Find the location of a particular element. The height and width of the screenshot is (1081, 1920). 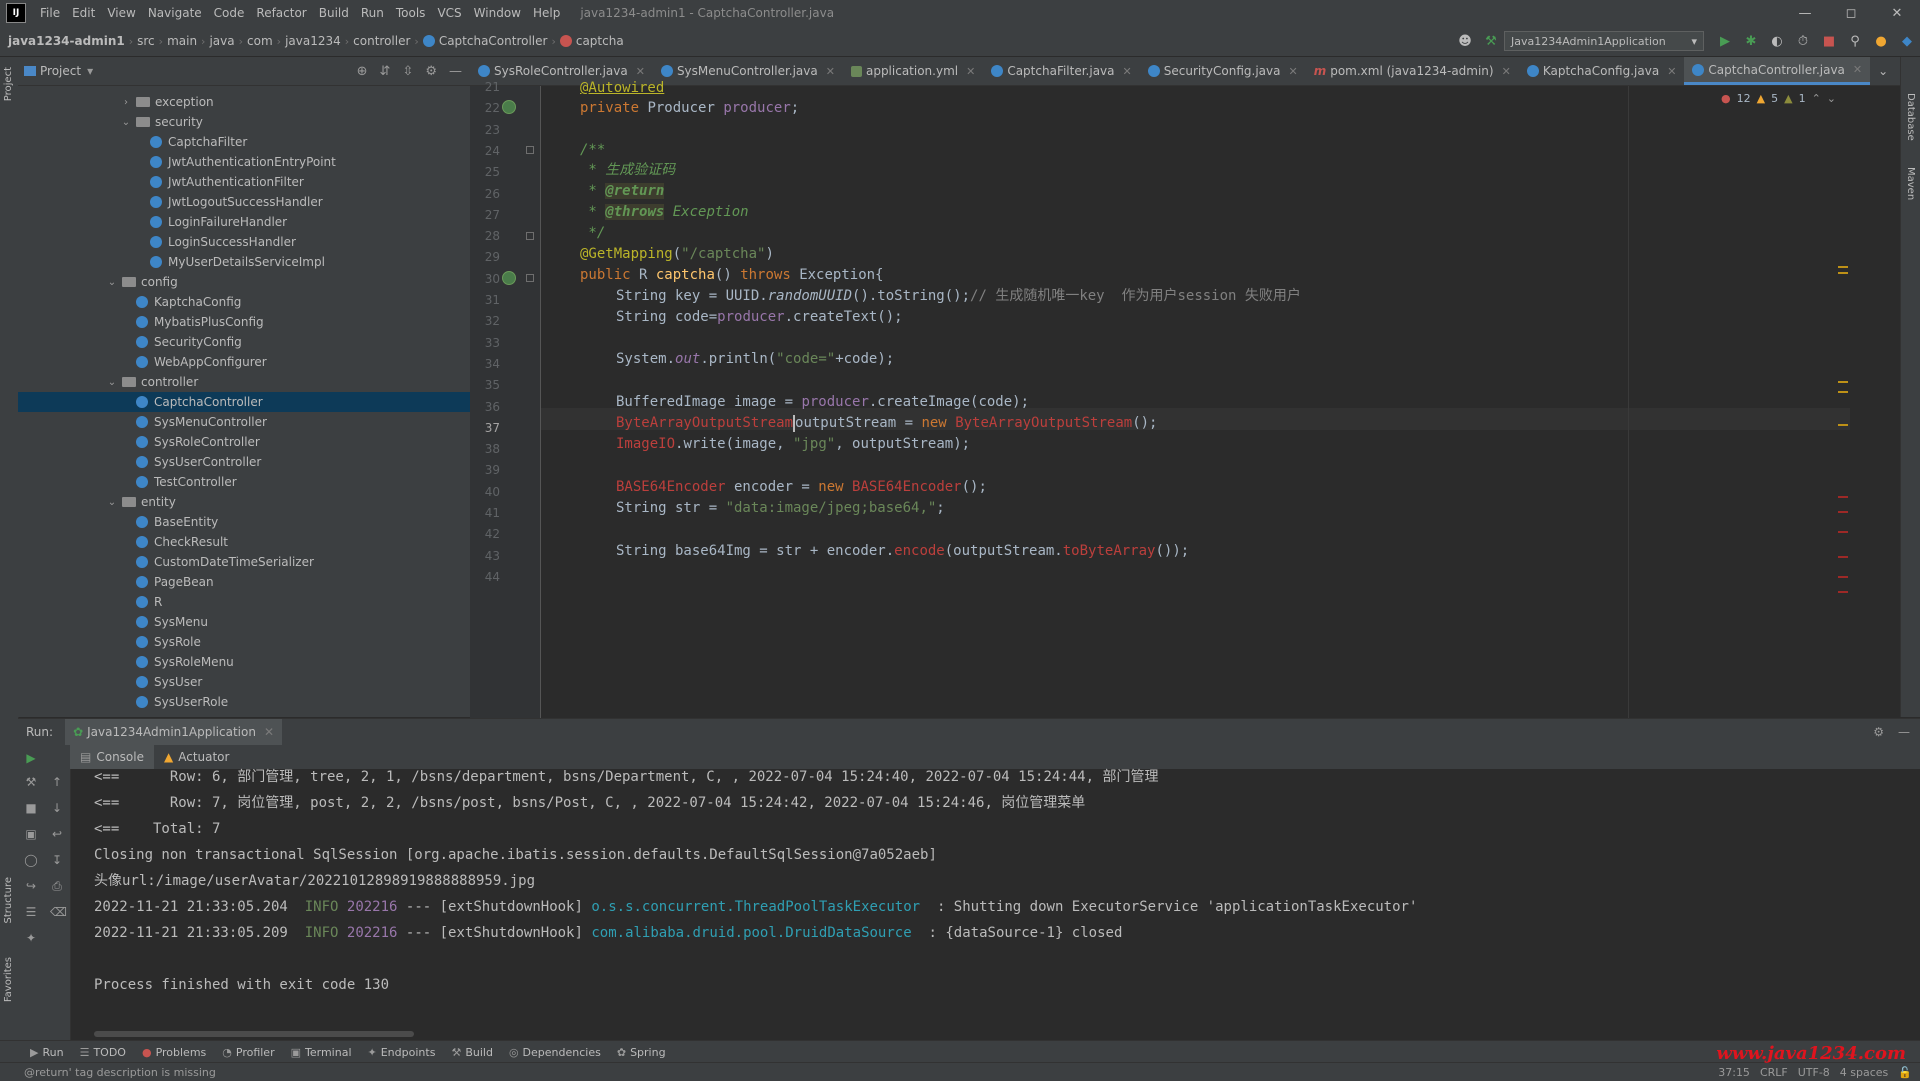

coverage-icon: ◐ is located at coordinates (1777, 41).